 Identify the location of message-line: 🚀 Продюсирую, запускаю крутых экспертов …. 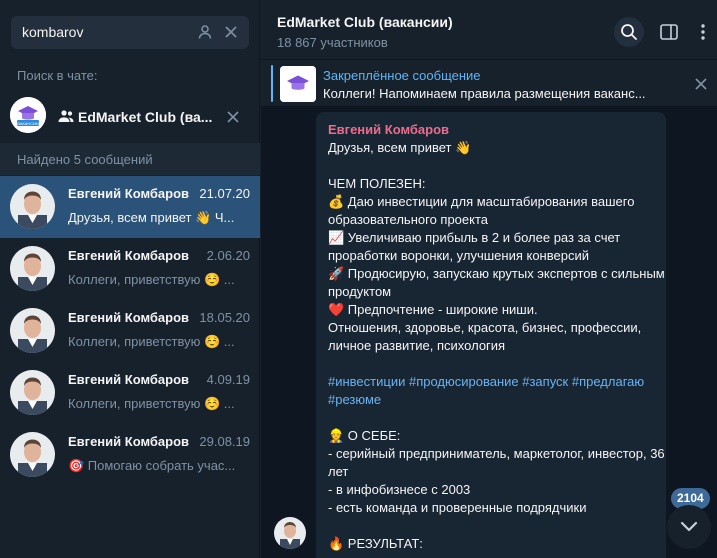
(496, 273).